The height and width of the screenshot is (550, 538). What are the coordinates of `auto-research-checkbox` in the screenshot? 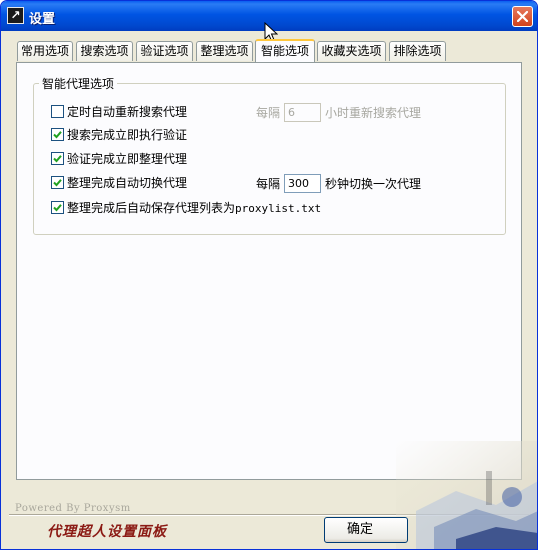 It's located at (57, 111).